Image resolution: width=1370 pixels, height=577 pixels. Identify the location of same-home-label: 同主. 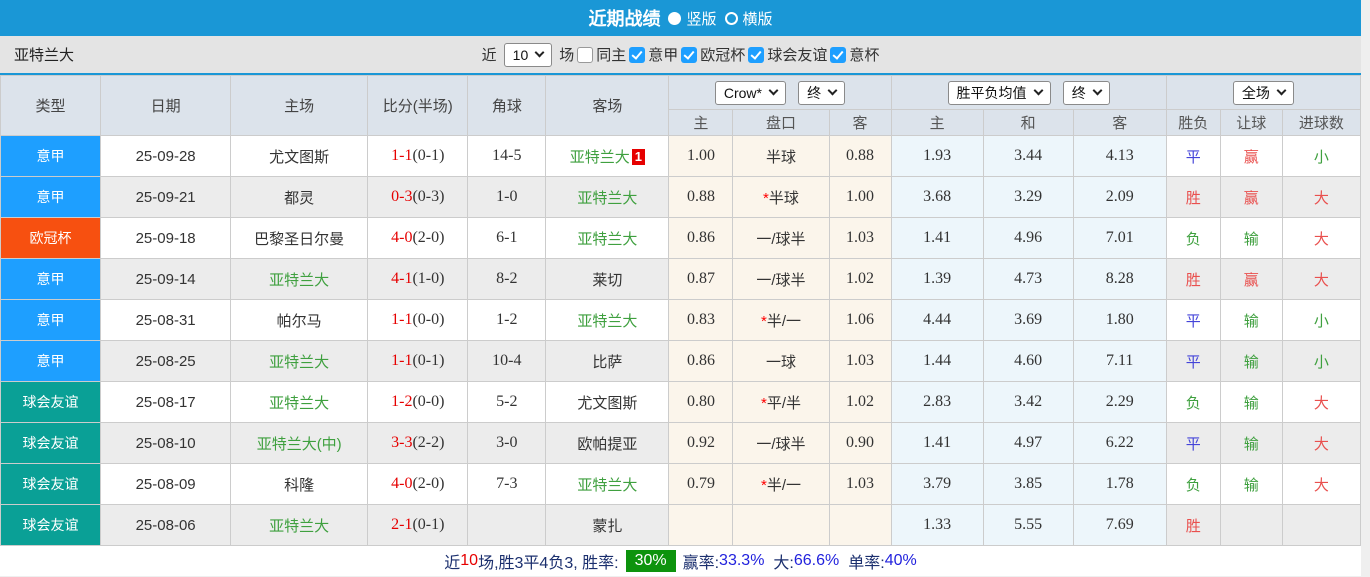
(611, 55).